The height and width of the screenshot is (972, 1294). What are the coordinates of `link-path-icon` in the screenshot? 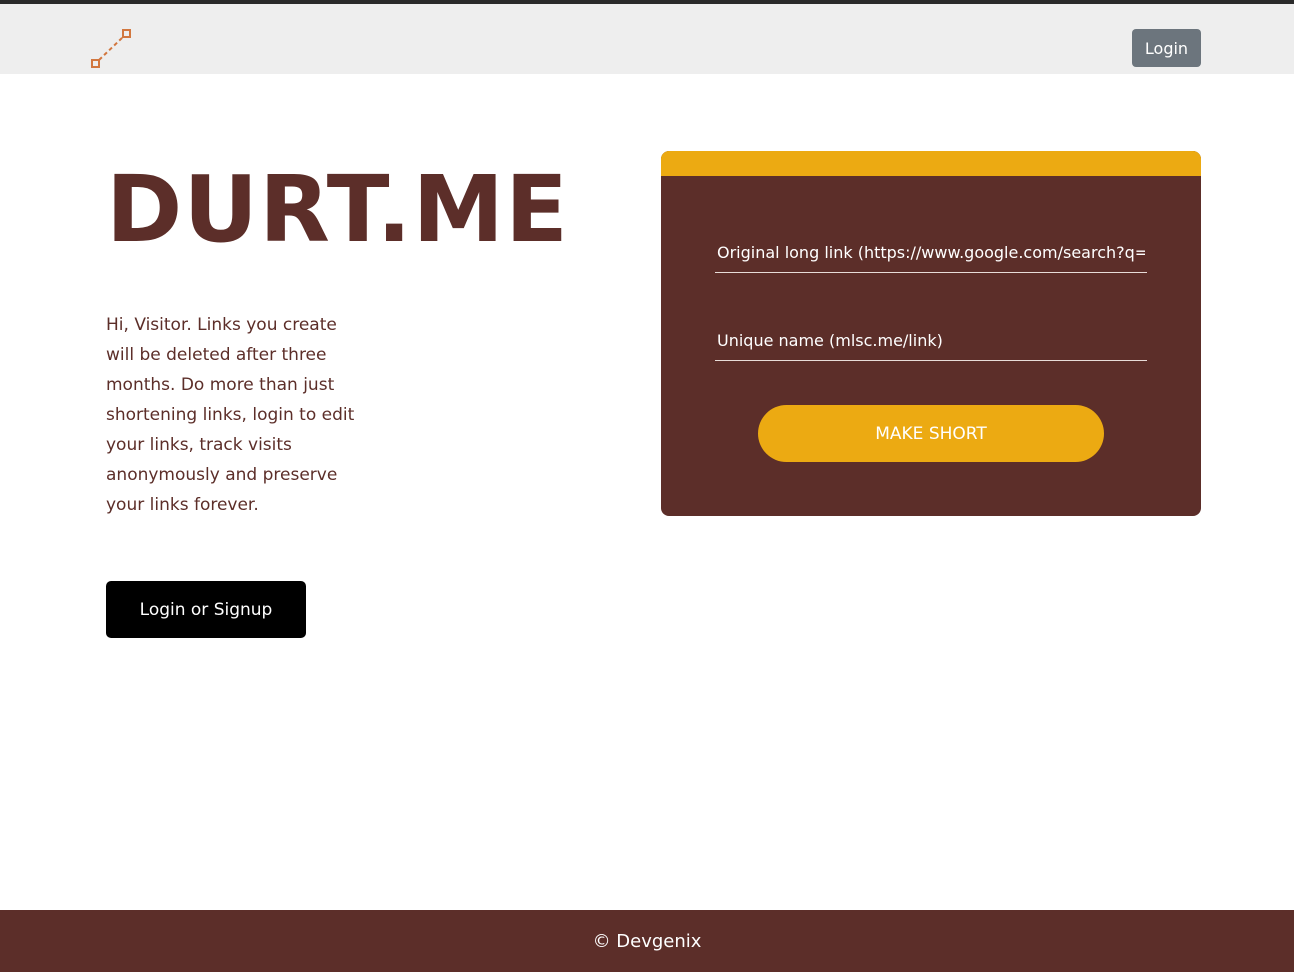 It's located at (111, 51).